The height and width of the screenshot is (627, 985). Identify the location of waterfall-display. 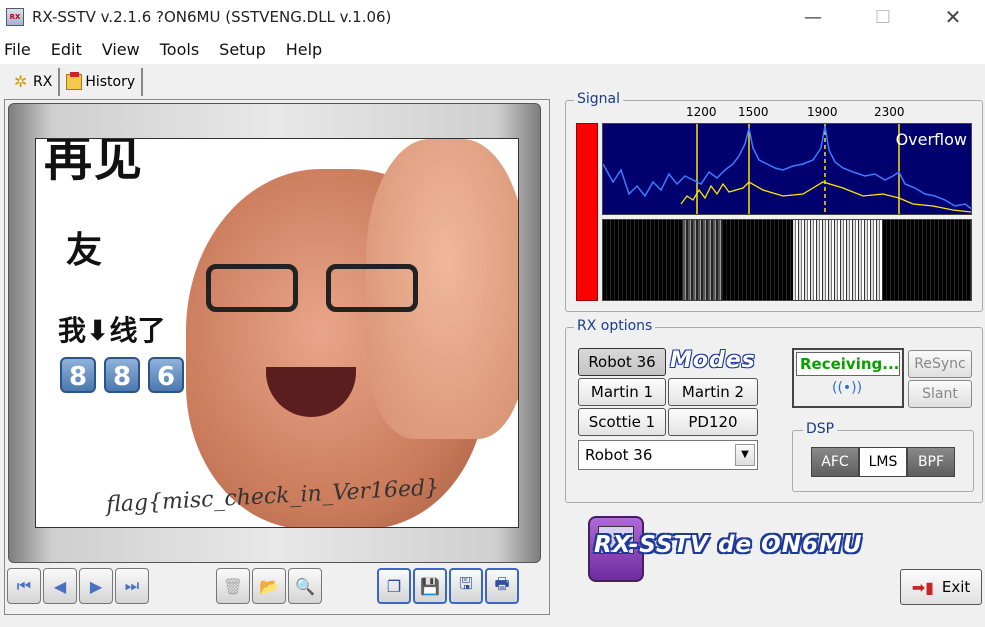
(787, 260).